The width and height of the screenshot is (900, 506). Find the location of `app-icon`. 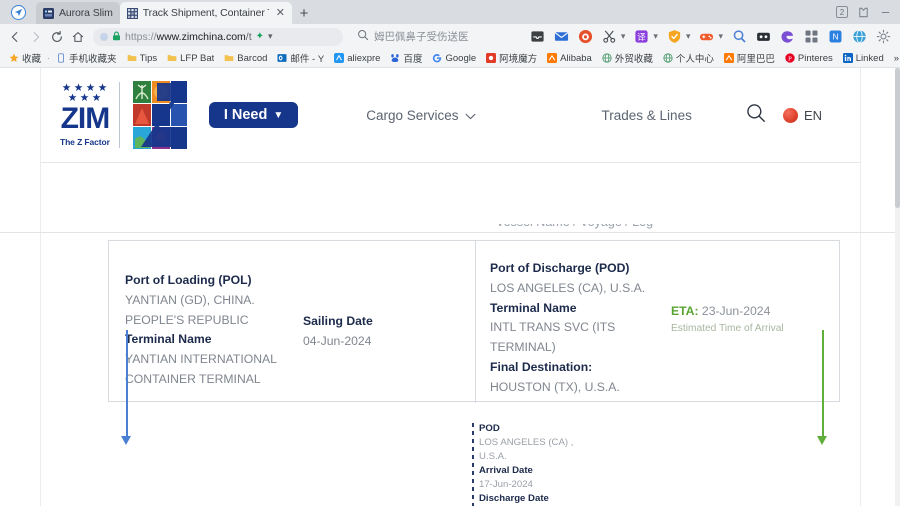

app-icon is located at coordinates (48, 13).